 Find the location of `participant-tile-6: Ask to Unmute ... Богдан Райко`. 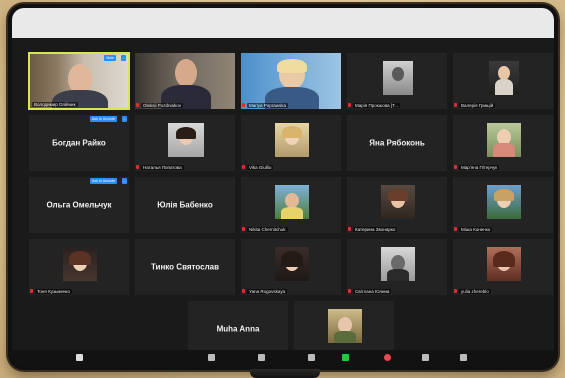

participant-tile-6: Ask to Unmute ... Богдан Райко is located at coordinates (79, 143).